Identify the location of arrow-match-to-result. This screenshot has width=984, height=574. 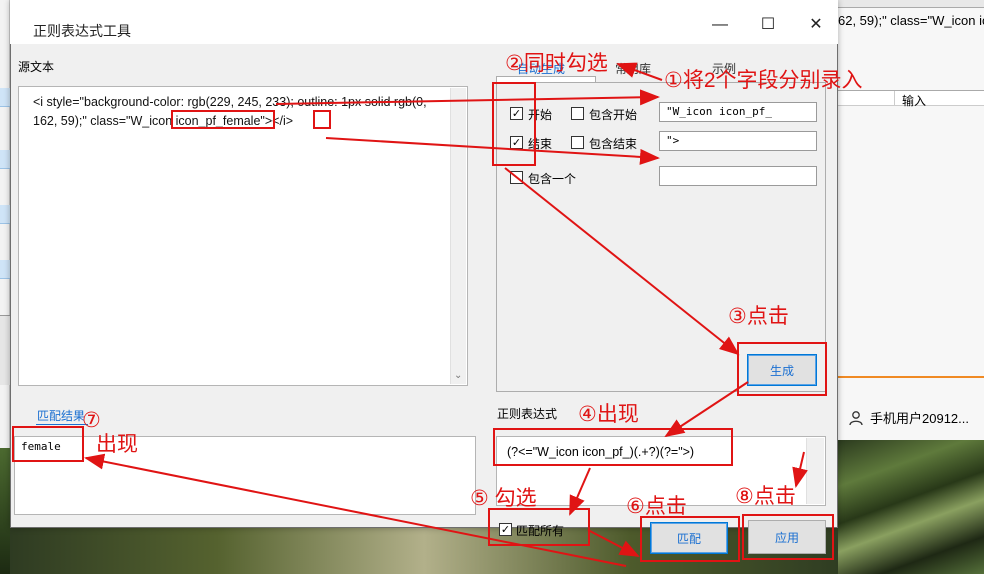
(355, 510).